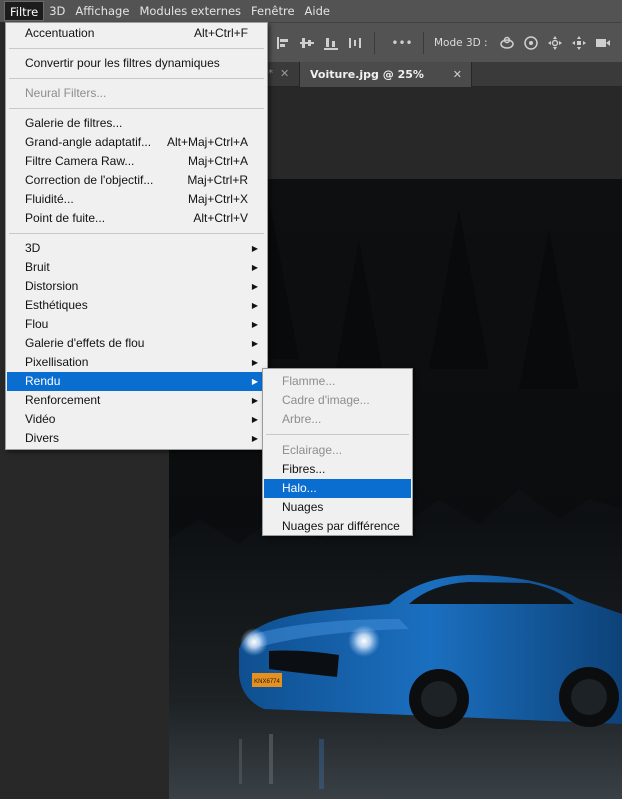  Describe the element at coordinates (24, 11) in the screenshot. I see `menu-filtre: Filtre` at that location.